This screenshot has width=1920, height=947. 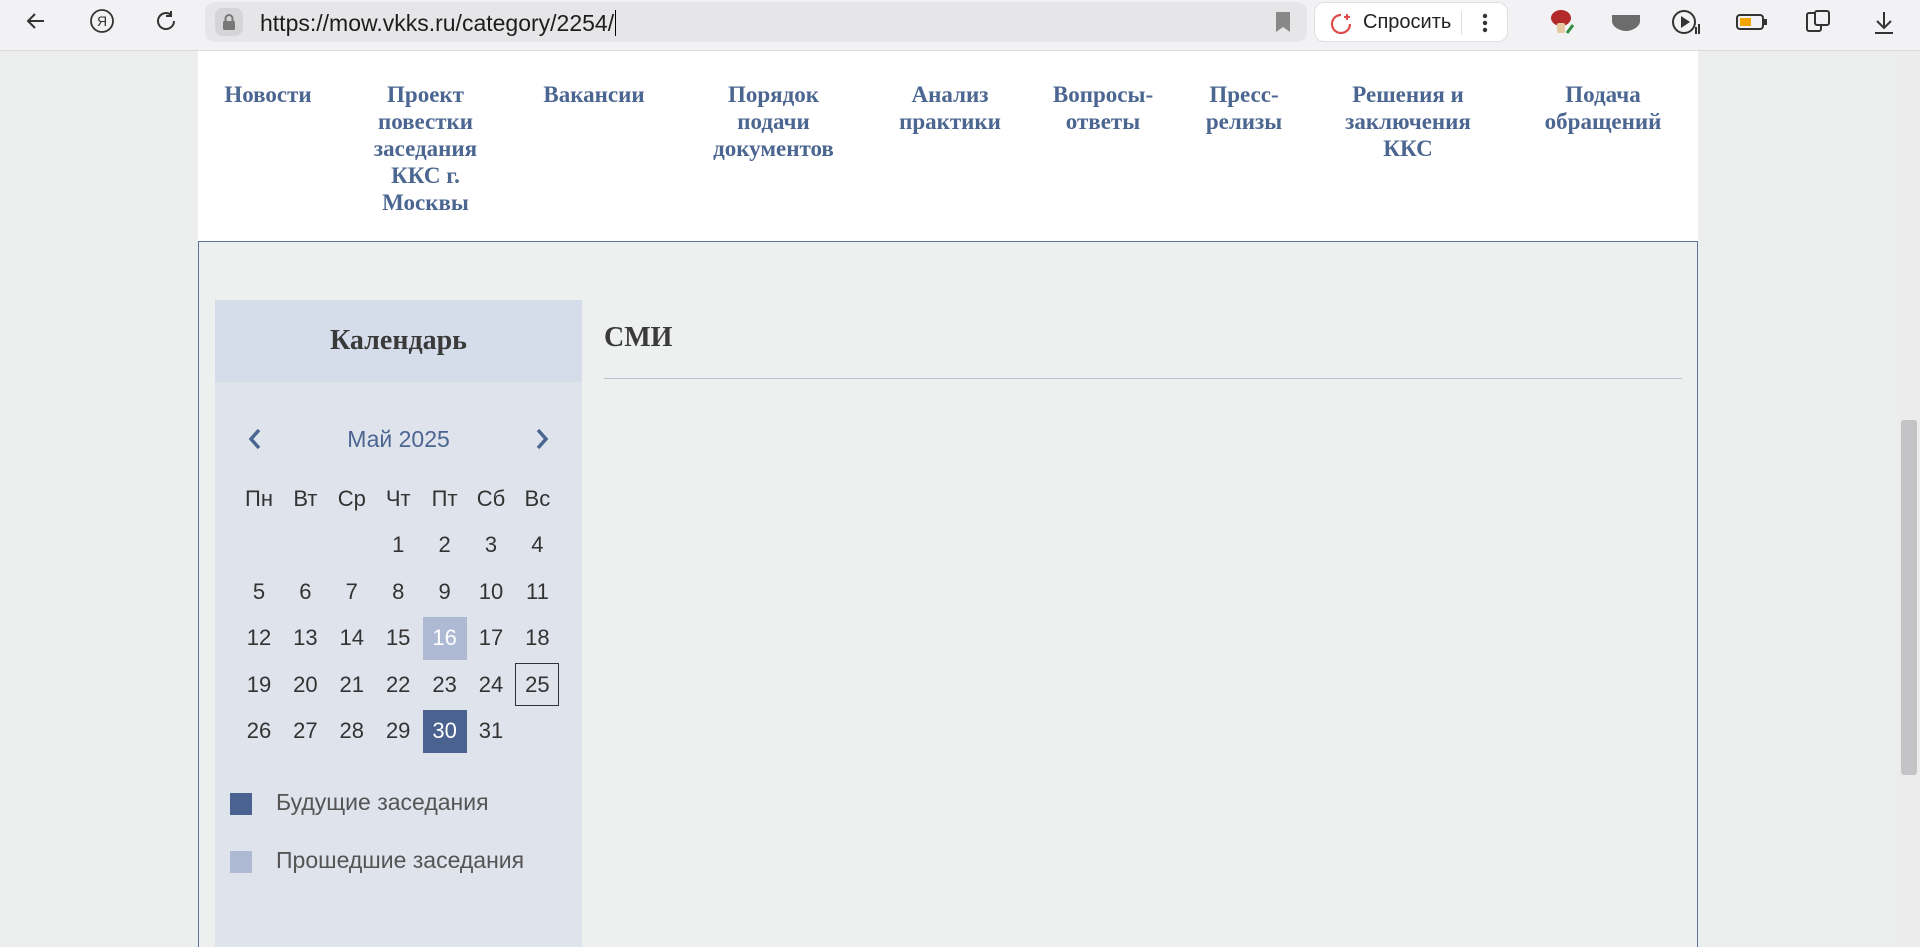 I want to click on nav-item-appeals: Подача обращений, so click(x=1603, y=108).